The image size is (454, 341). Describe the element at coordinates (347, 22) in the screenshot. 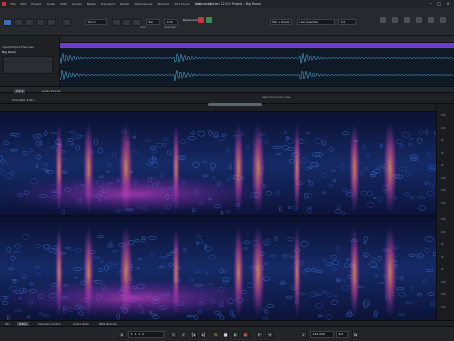

I see `quantize-value-select: 1/4` at that location.